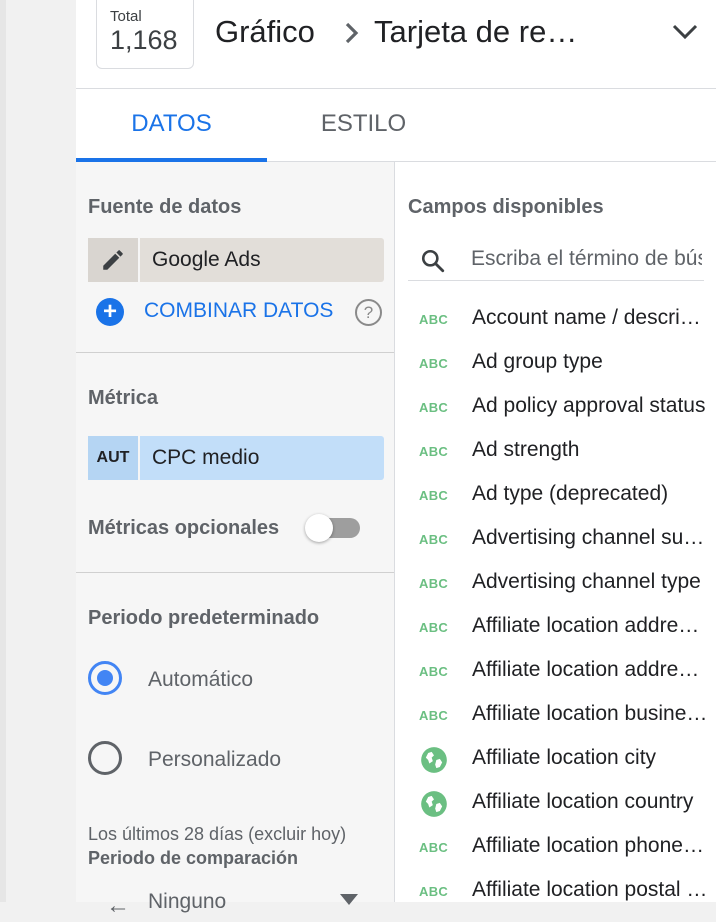  I want to click on field-item: ABC Affiliate location address line 2, so click(555, 672).